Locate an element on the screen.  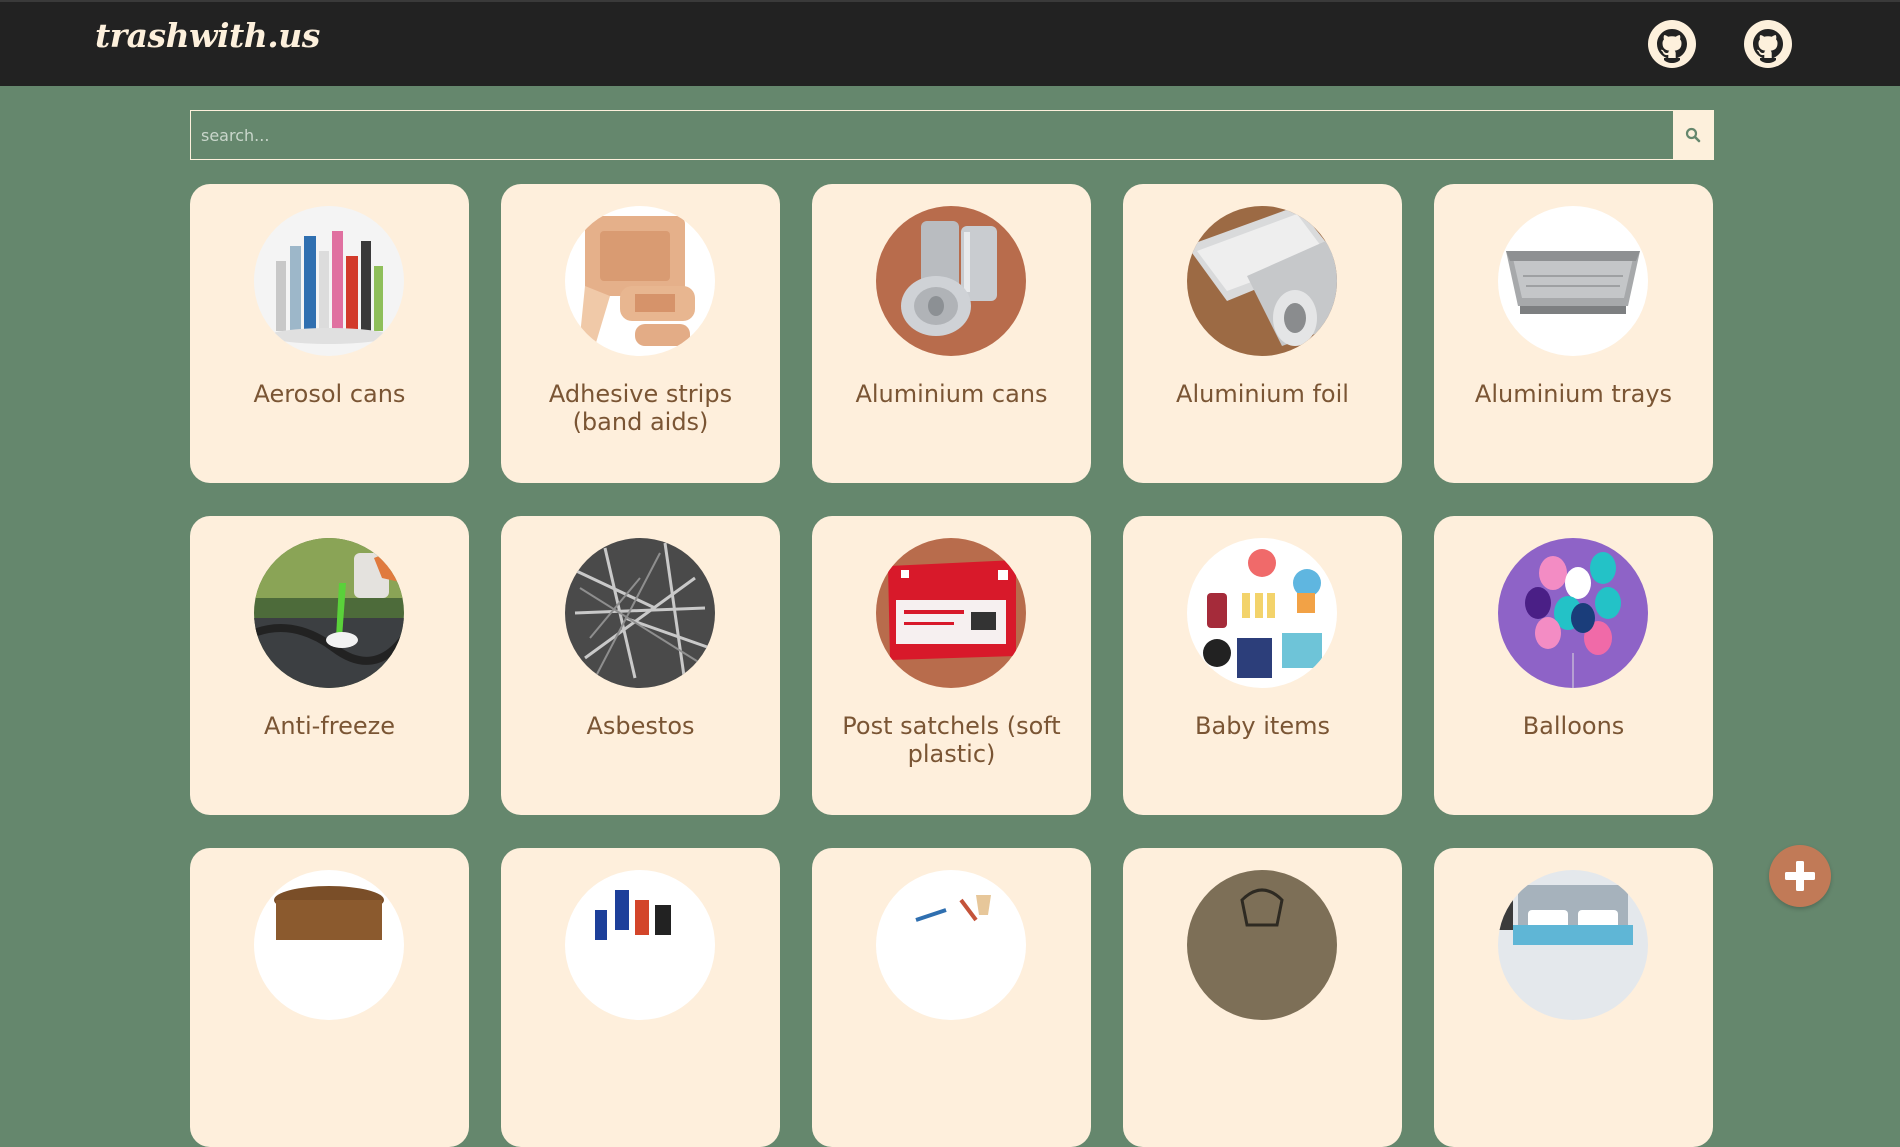
item-label: Baby items is located at coordinates (1262, 726).